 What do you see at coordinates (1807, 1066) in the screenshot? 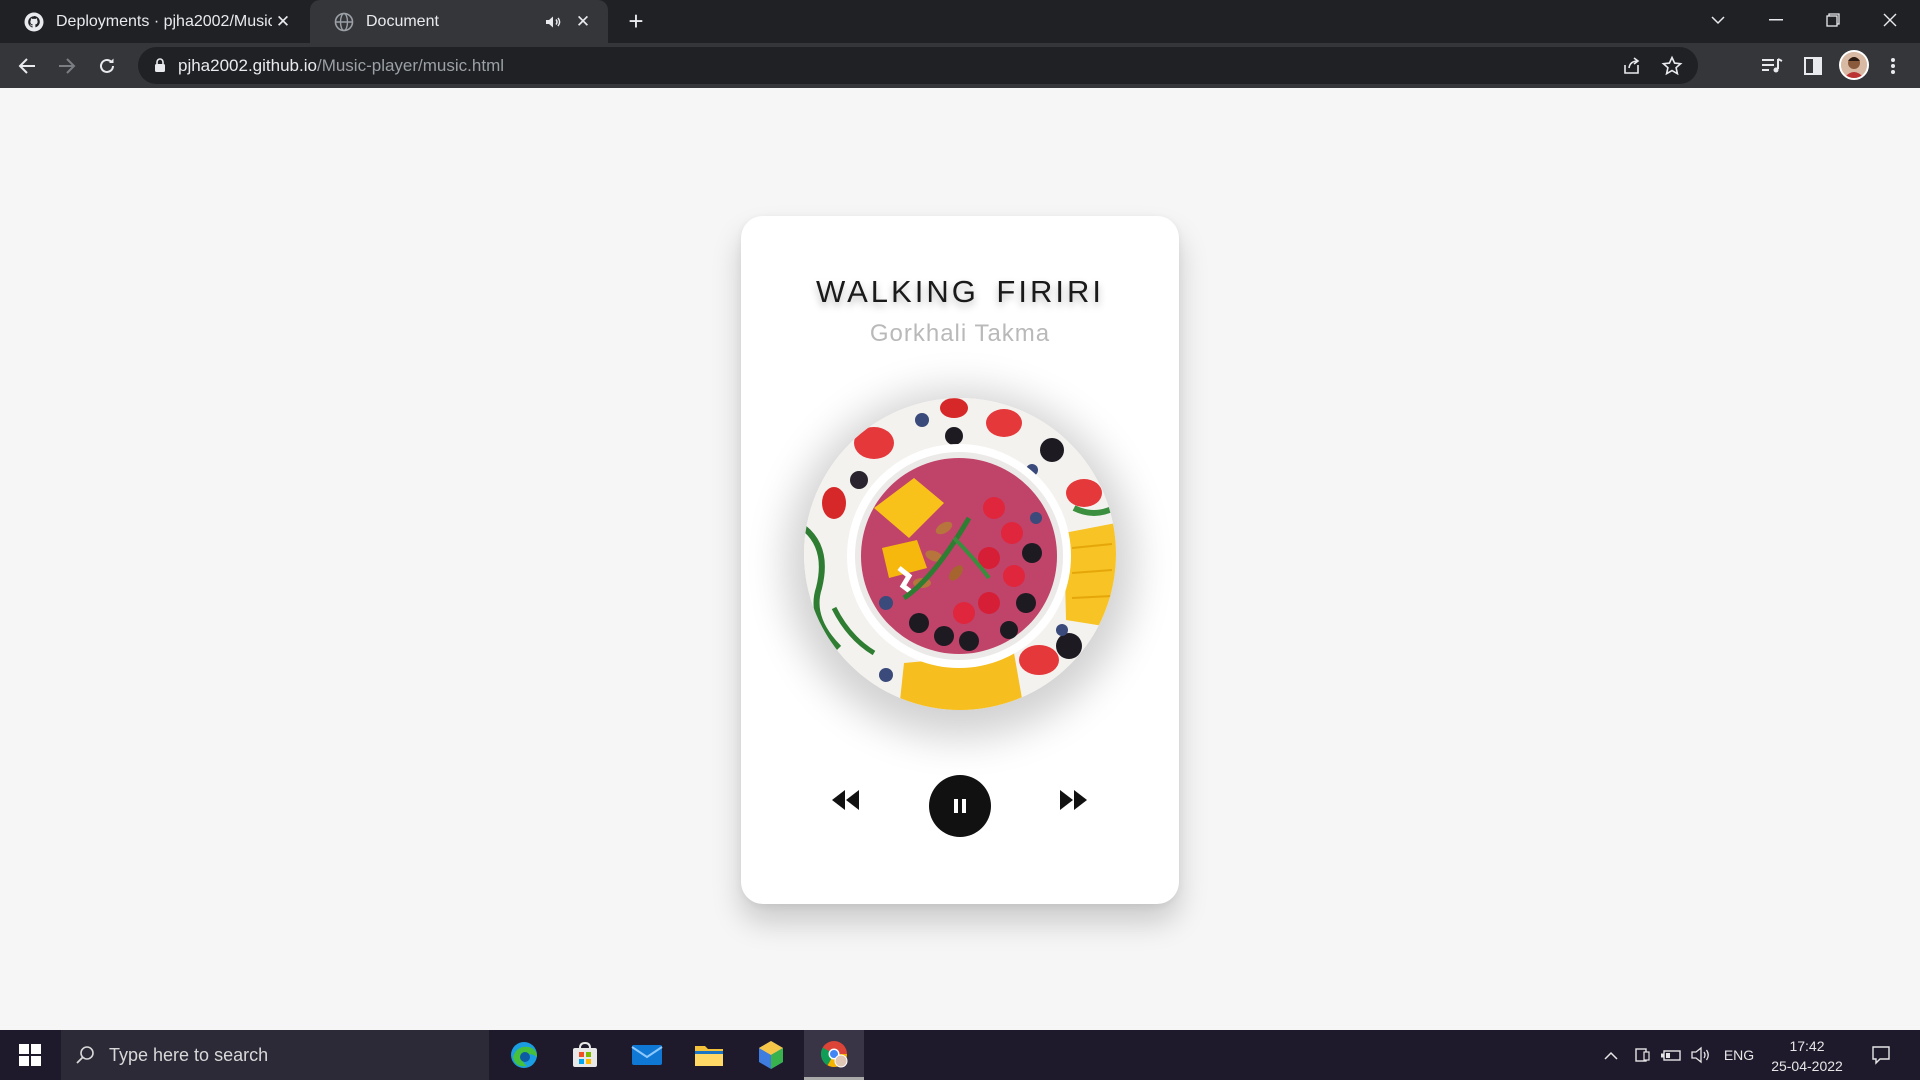
I see `clock-date: 25-04-2022` at bounding box center [1807, 1066].